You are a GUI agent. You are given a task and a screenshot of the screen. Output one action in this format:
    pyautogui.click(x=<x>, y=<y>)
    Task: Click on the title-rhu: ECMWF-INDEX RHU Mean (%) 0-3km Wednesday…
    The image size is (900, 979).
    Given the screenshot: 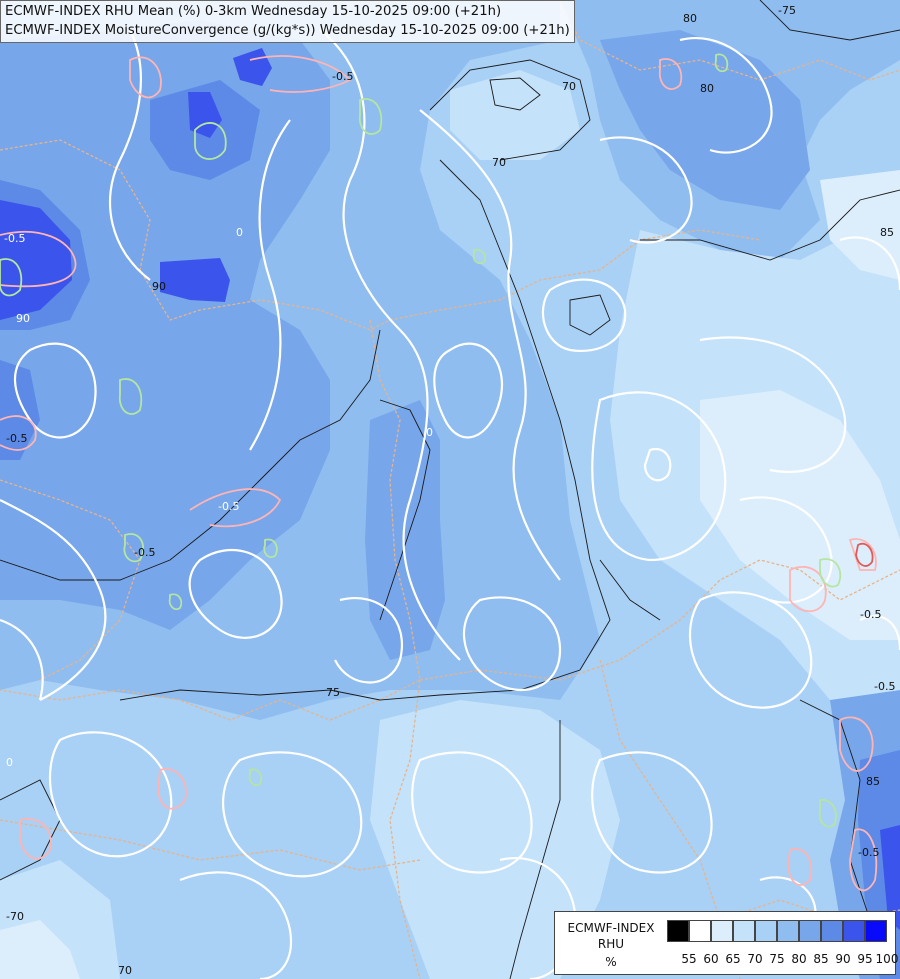 What is the action you would take?
    pyautogui.click(x=253, y=11)
    